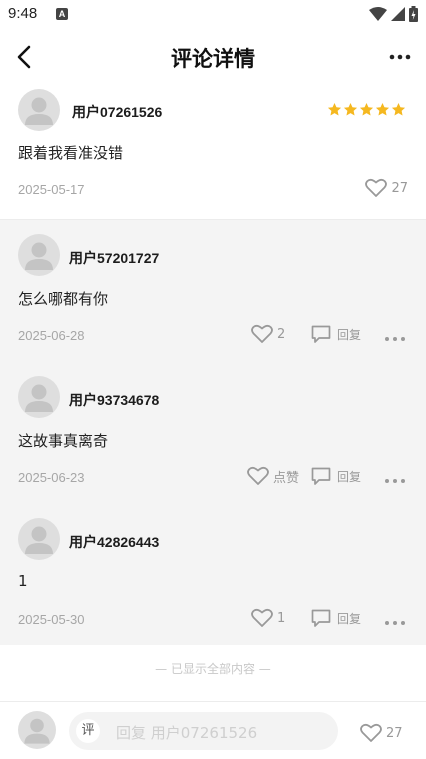 This screenshot has width=426, height=759. I want to click on more-button, so click(400, 57).